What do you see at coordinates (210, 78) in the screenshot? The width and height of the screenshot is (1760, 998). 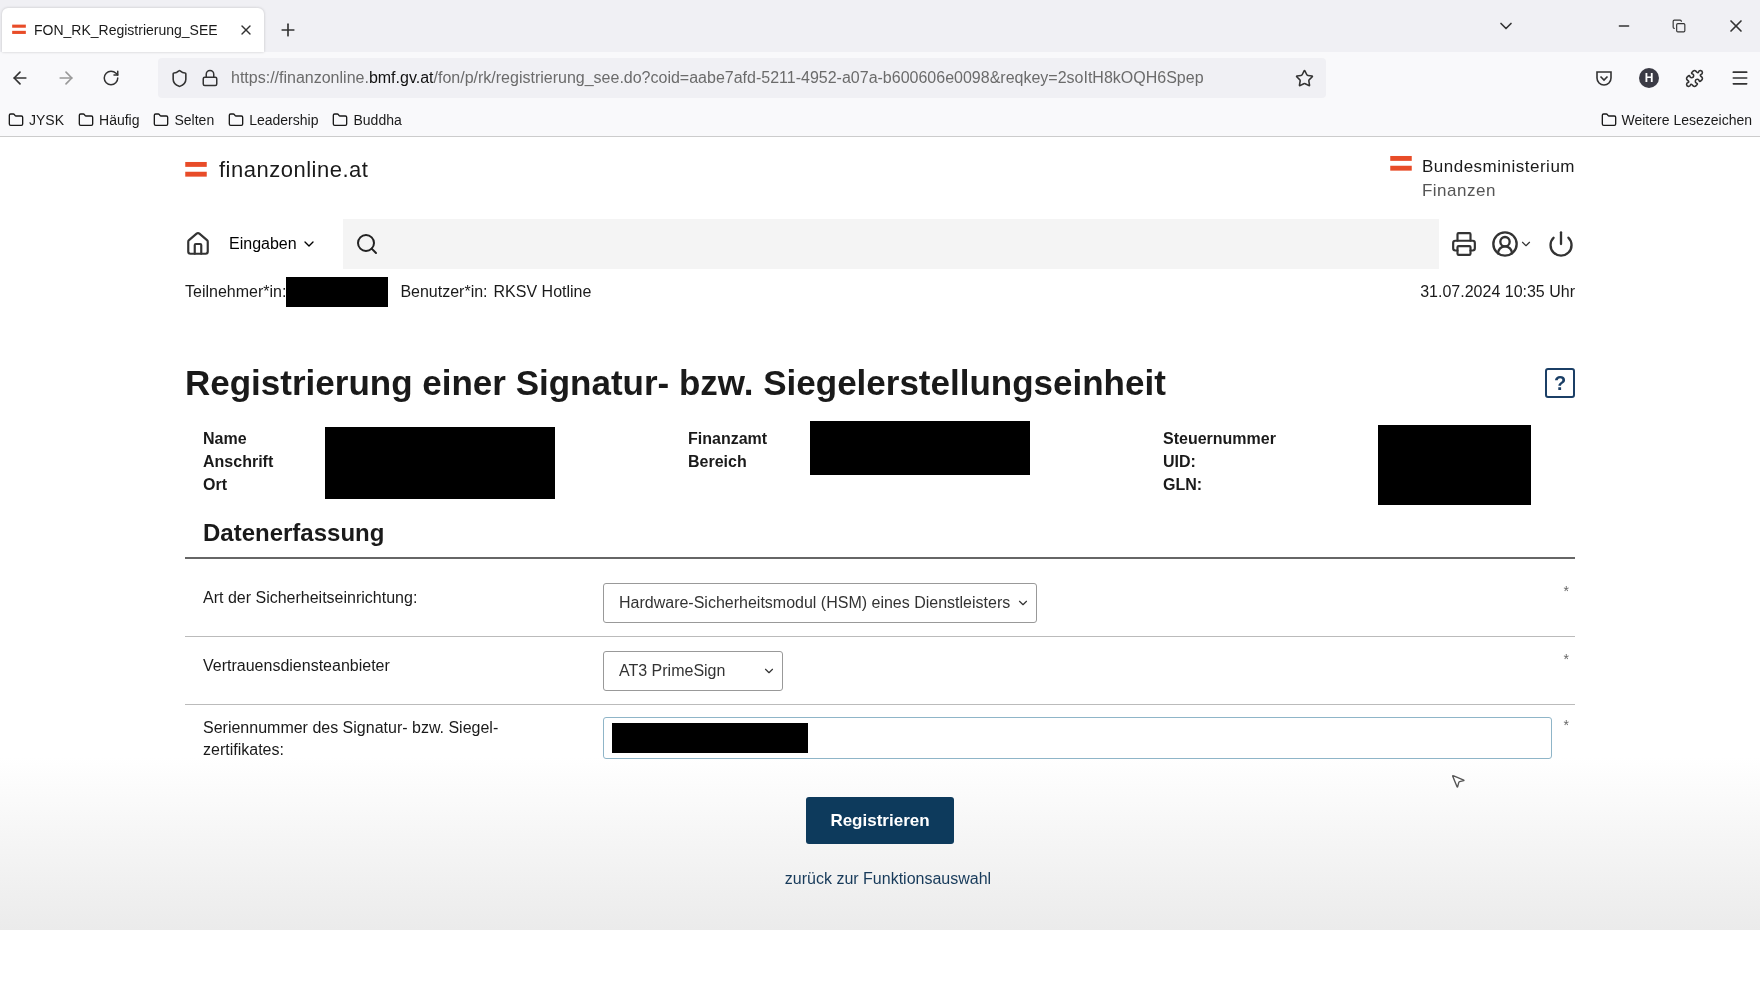 I see `lock-icon` at bounding box center [210, 78].